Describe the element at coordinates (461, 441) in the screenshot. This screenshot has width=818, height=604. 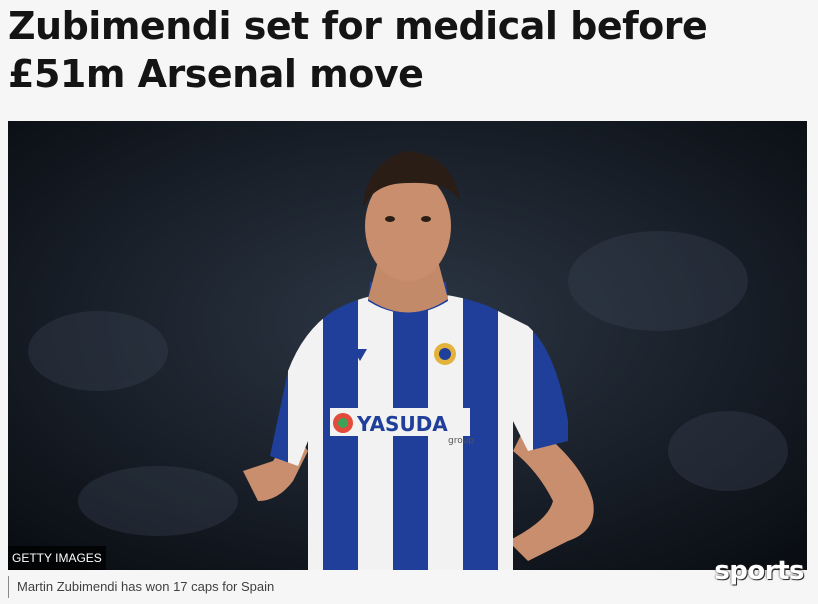
I see `sponsor-logo-subtext: group` at that location.